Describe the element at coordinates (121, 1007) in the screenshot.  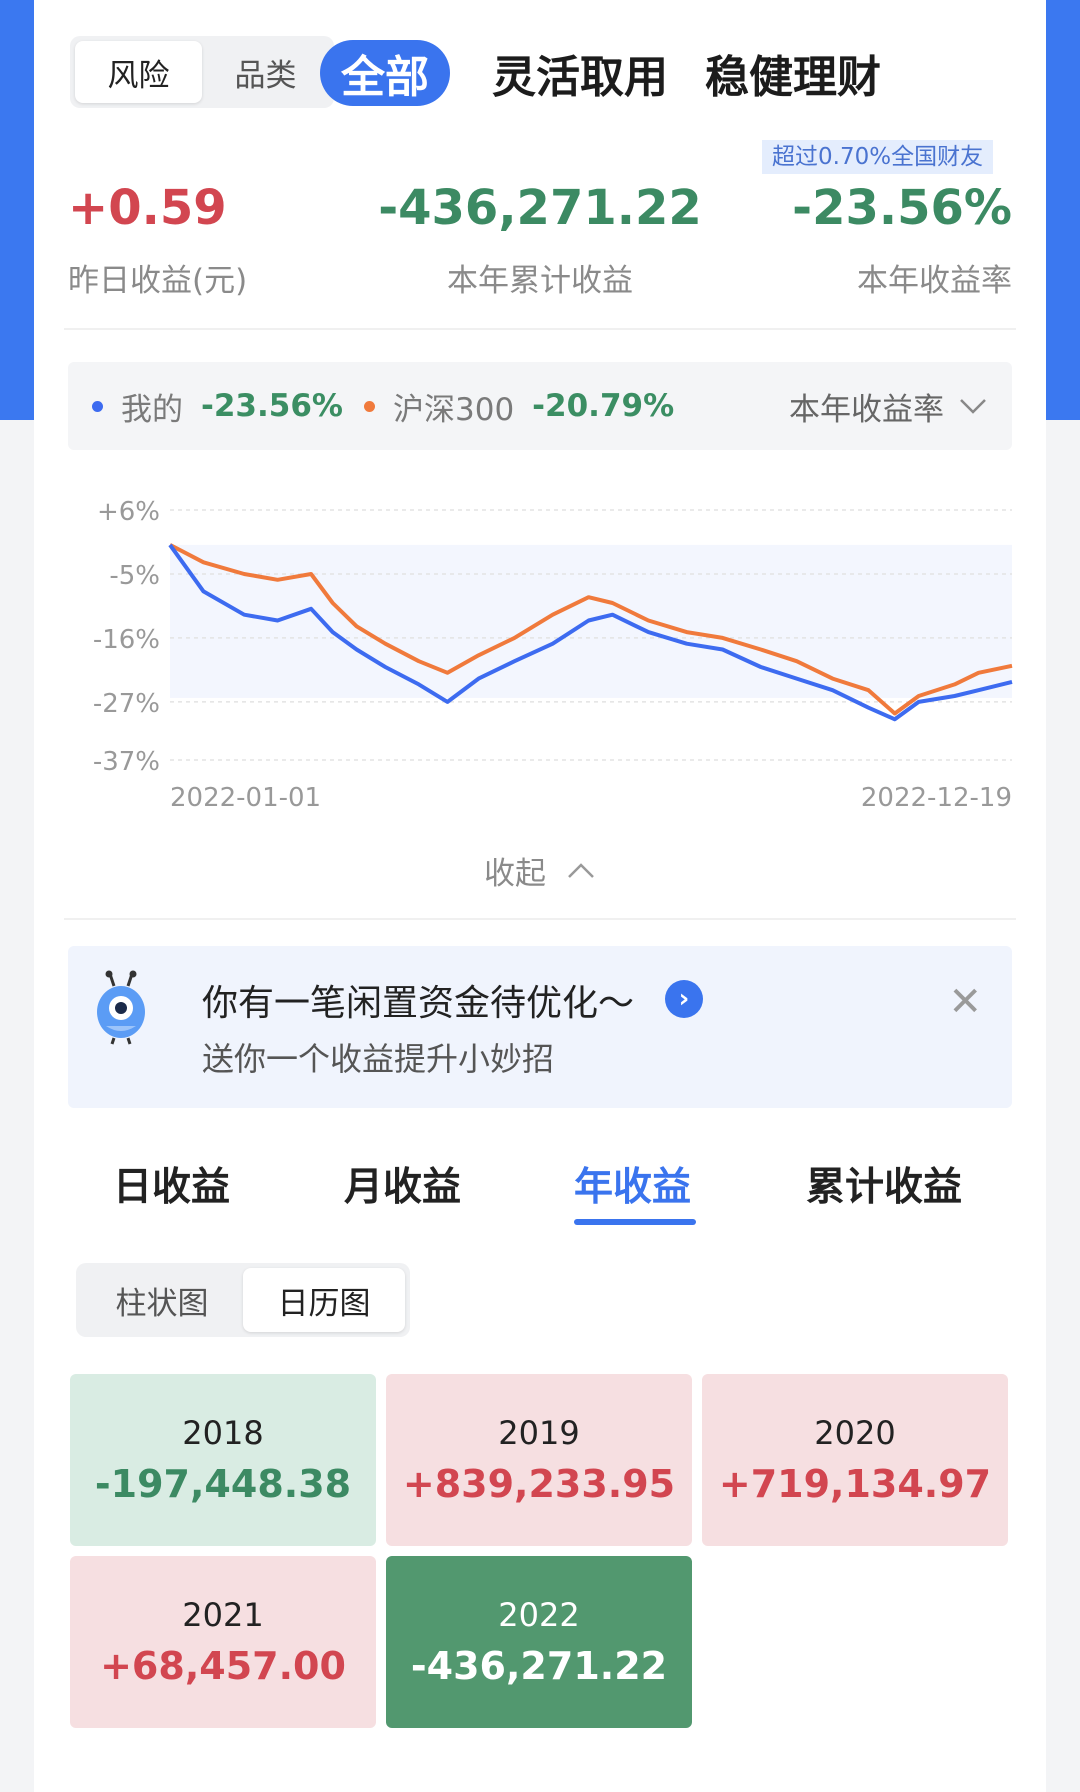
I see `mascot-icon` at that location.